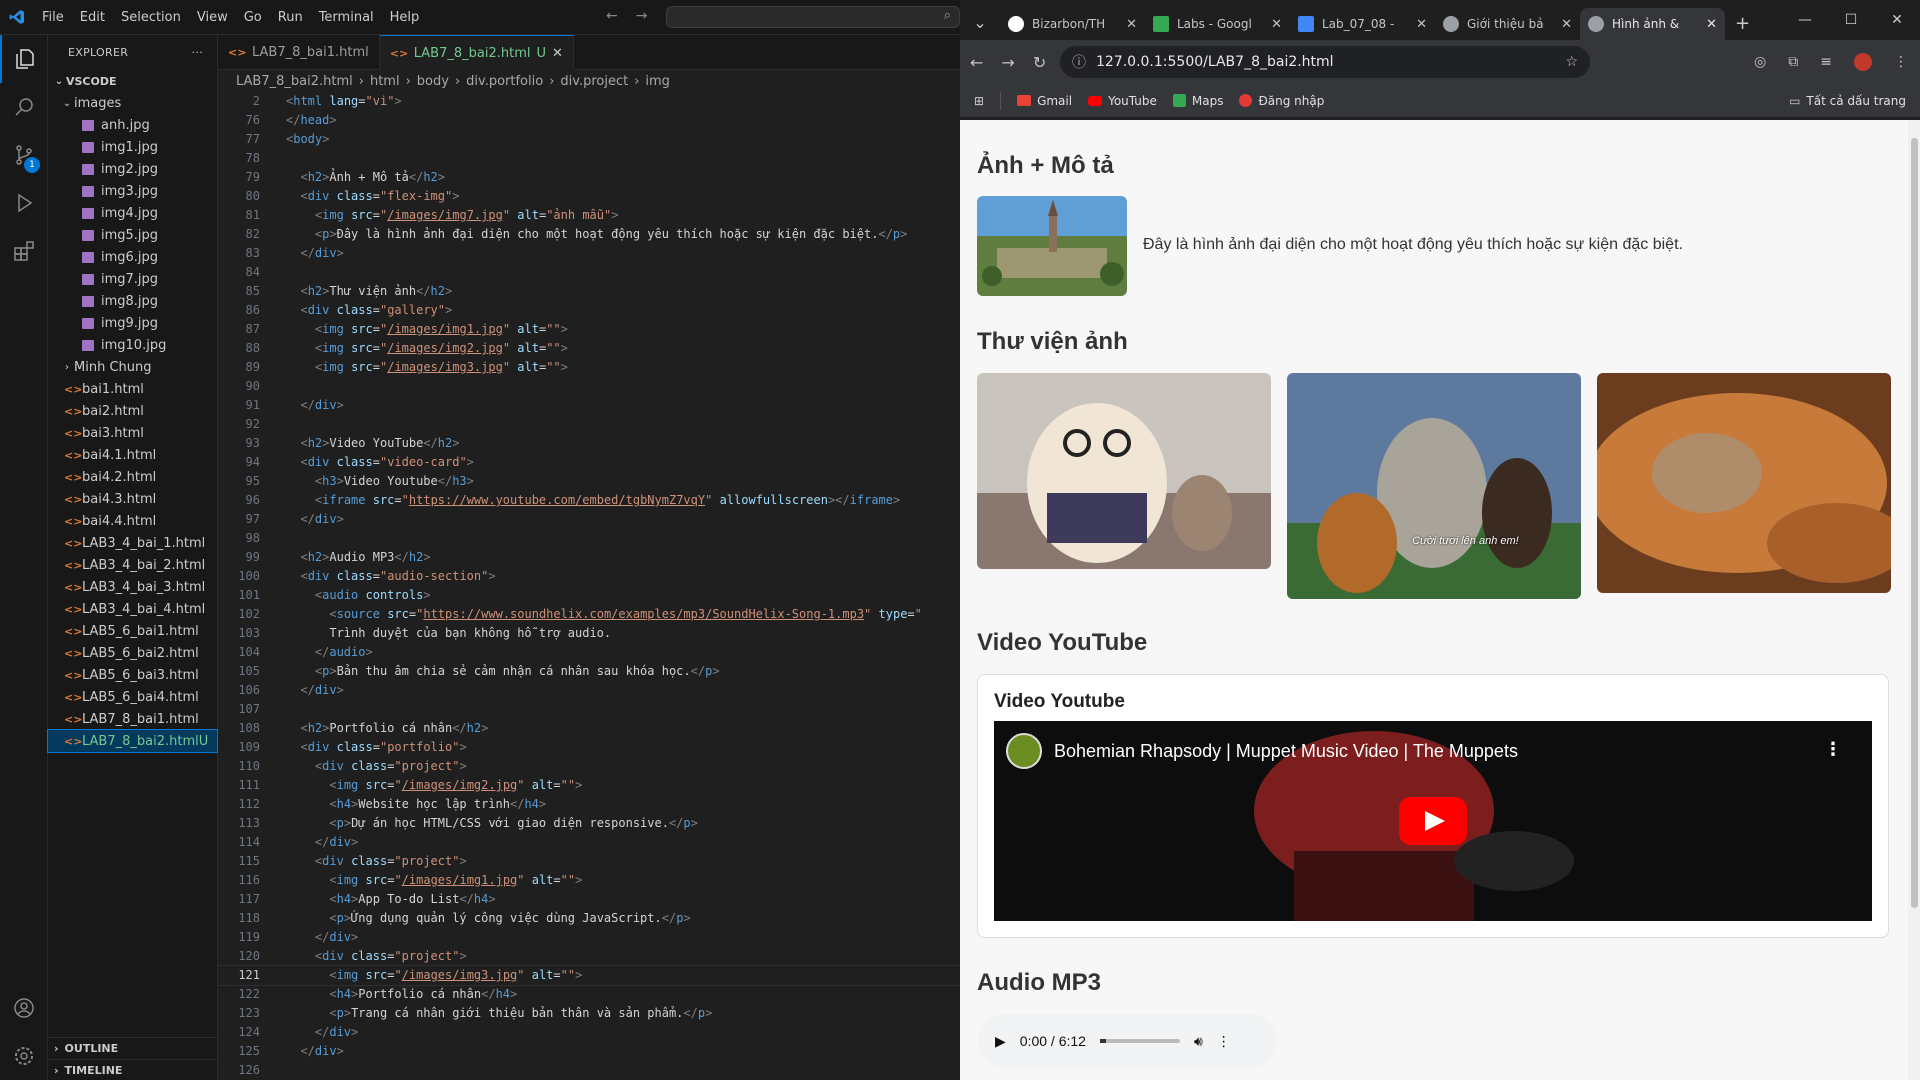 This screenshot has width=1920, height=1080. I want to click on file-item: img10.jpg, so click(132, 345).